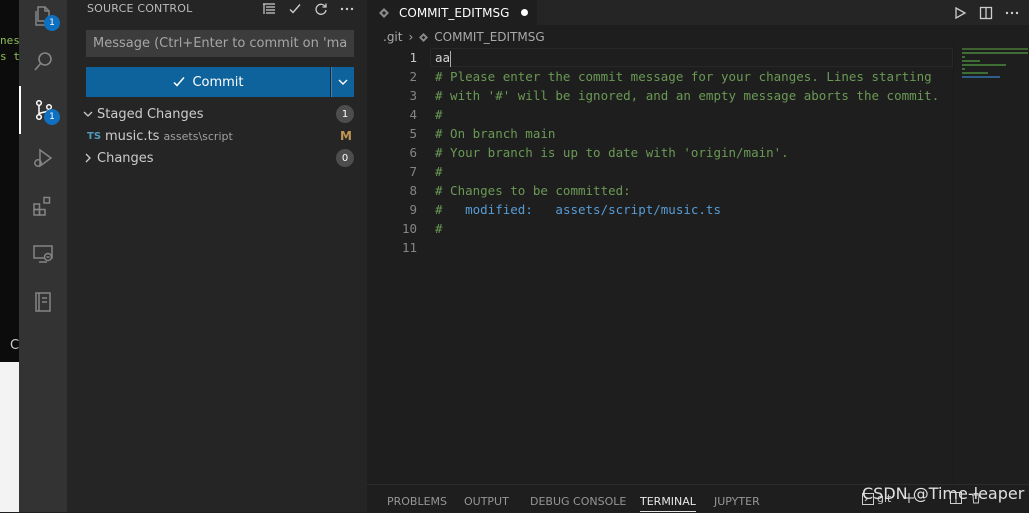 Image resolution: width=1029 pixels, height=513 pixels. What do you see at coordinates (417, 501) in the screenshot?
I see `tab-problems: PROBLEMS` at bounding box center [417, 501].